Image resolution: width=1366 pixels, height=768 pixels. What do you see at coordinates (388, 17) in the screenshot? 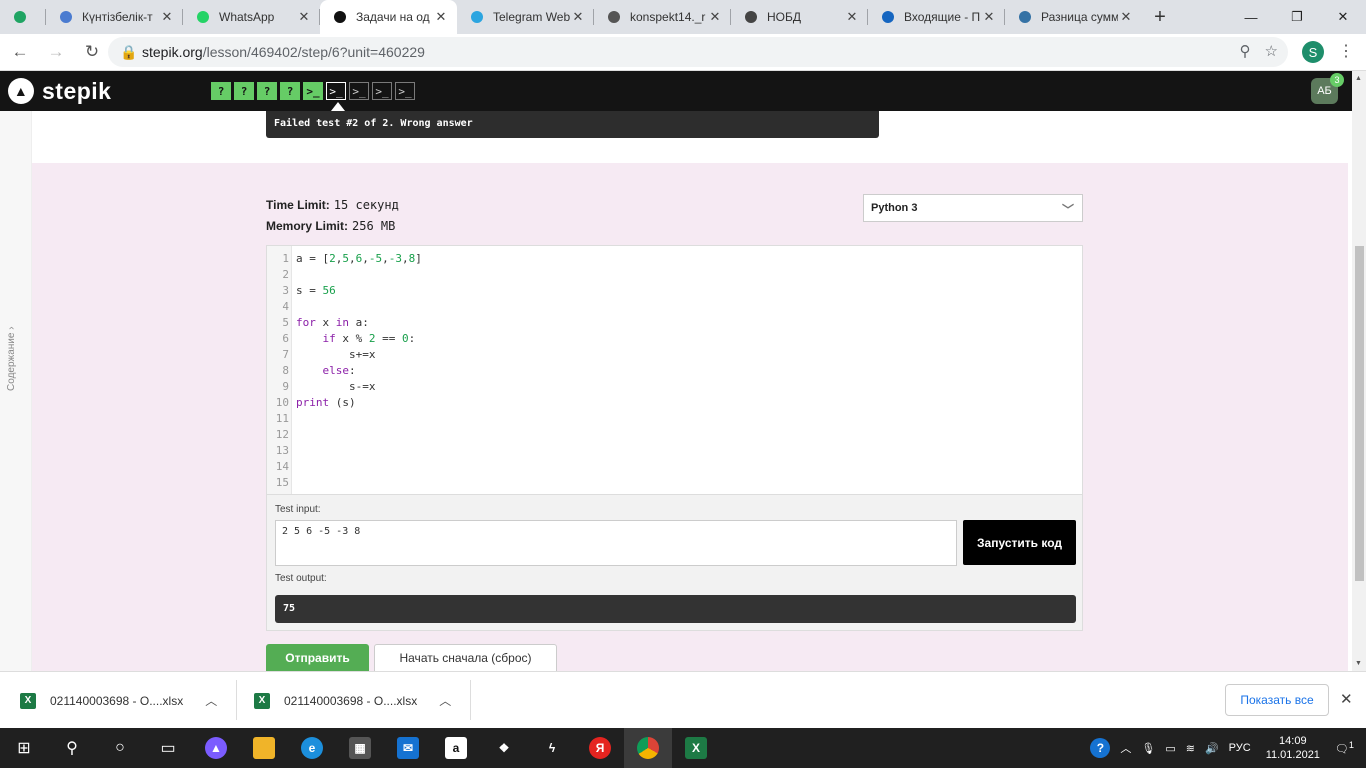
I see `browser-tab: Задачи на од ✕` at bounding box center [388, 17].